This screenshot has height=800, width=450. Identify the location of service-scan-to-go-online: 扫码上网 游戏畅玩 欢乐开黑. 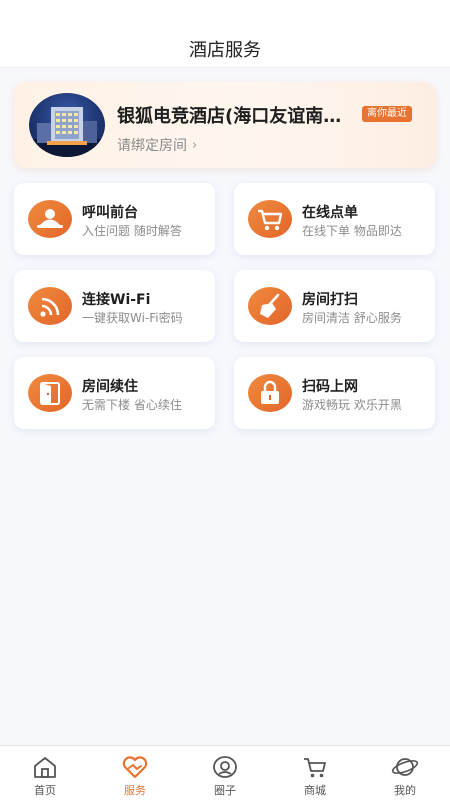
(334, 393).